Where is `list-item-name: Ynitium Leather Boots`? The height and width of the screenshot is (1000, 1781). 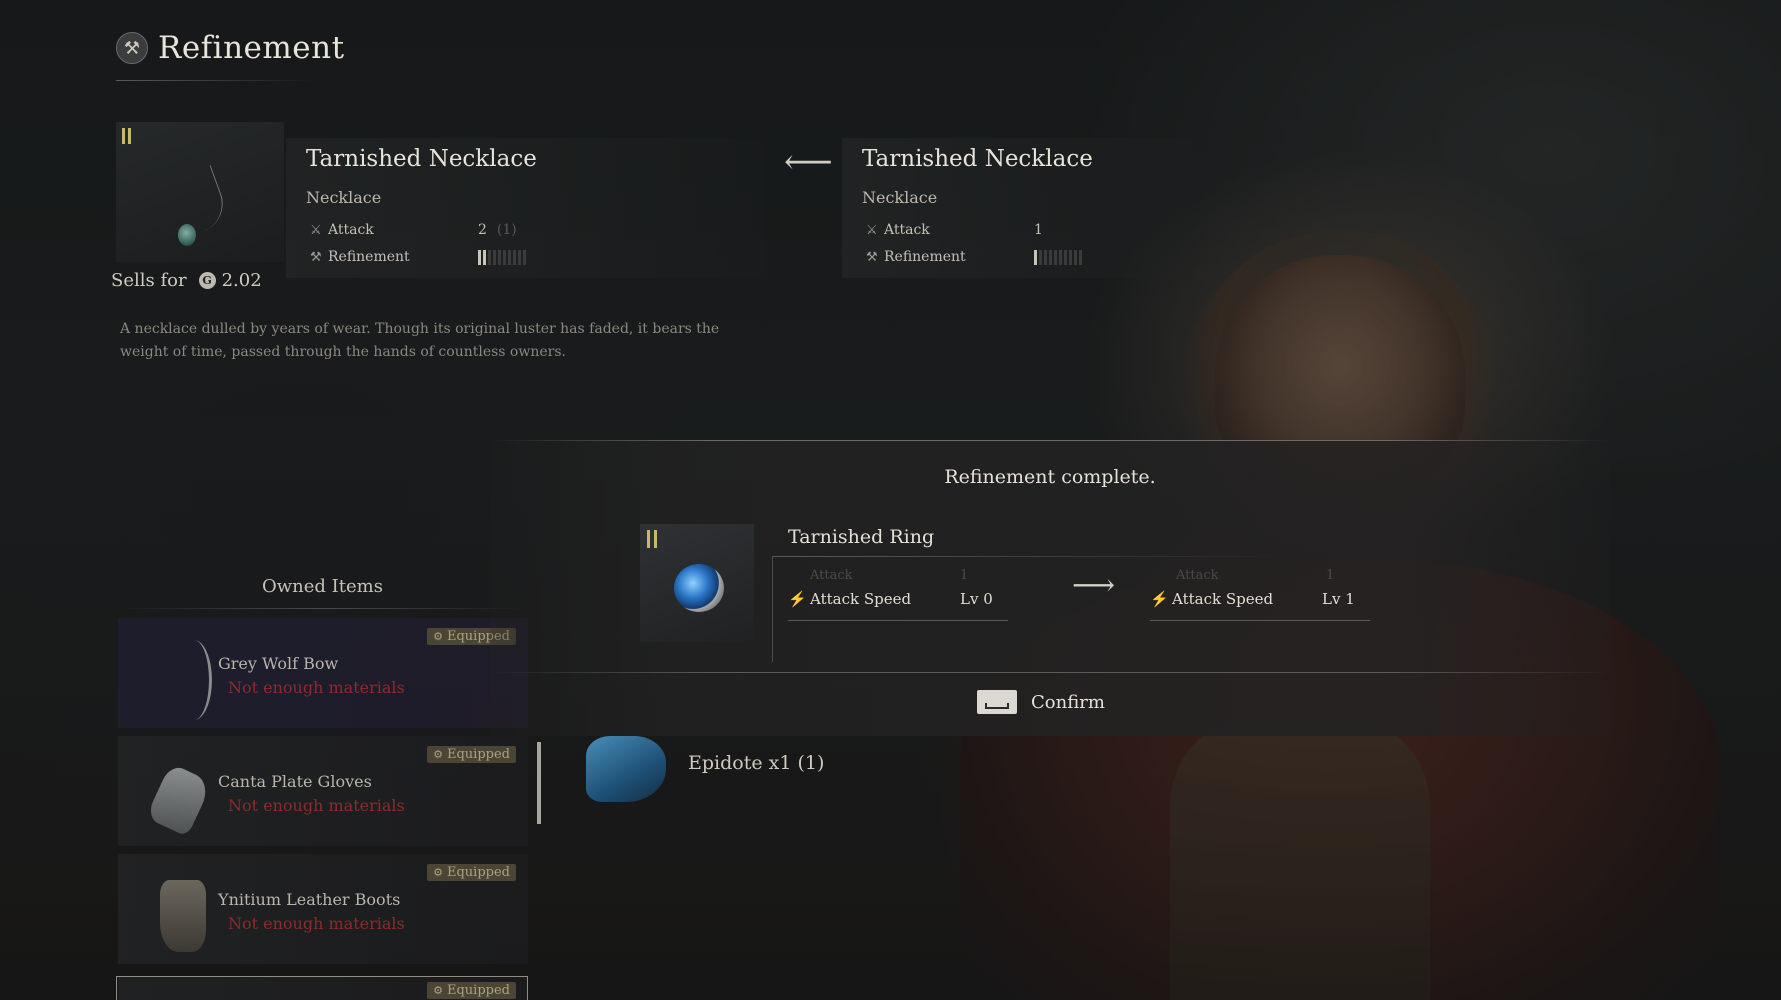 list-item-name: Ynitium Leather Boots is located at coordinates (309, 899).